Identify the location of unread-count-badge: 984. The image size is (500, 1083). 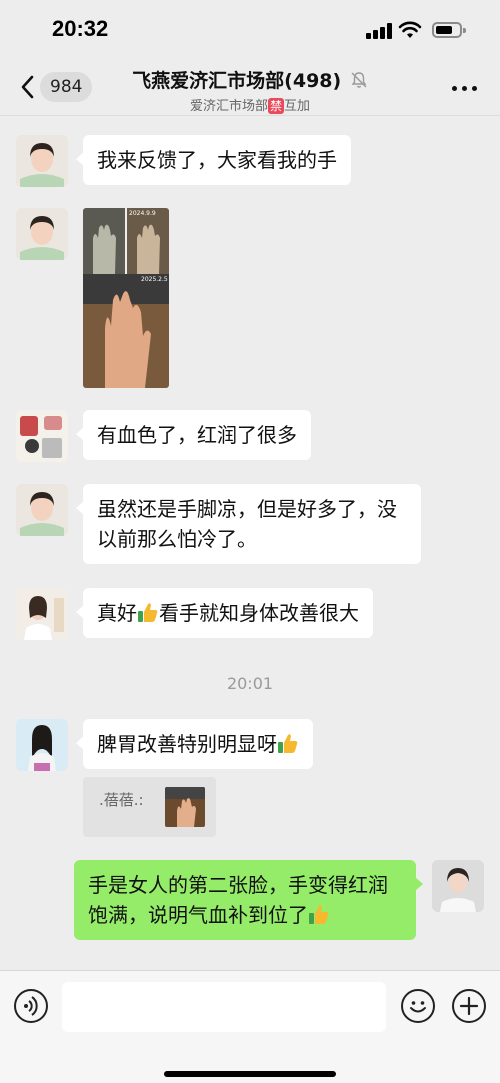
(66, 87).